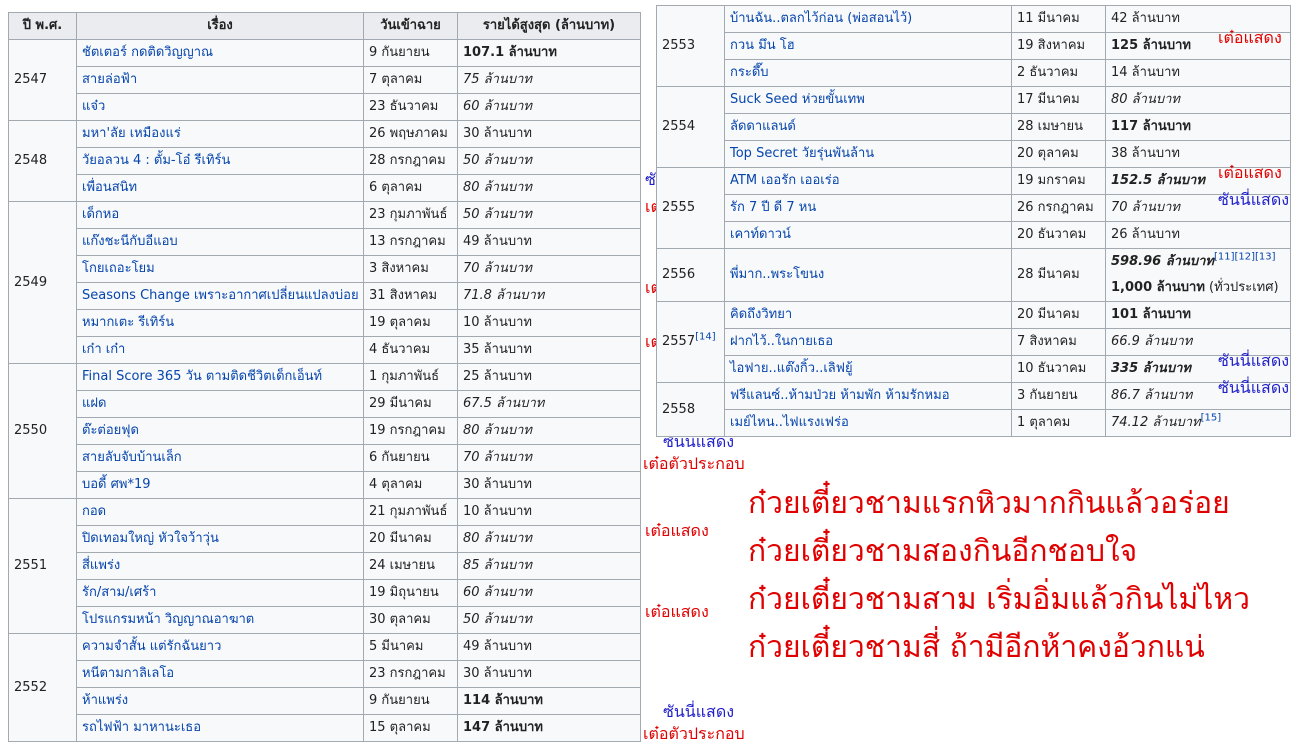 Image resolution: width=1298 pixels, height=750 pixels. I want to click on movie-title-link: บอดี้ ศพ*19, so click(116, 484).